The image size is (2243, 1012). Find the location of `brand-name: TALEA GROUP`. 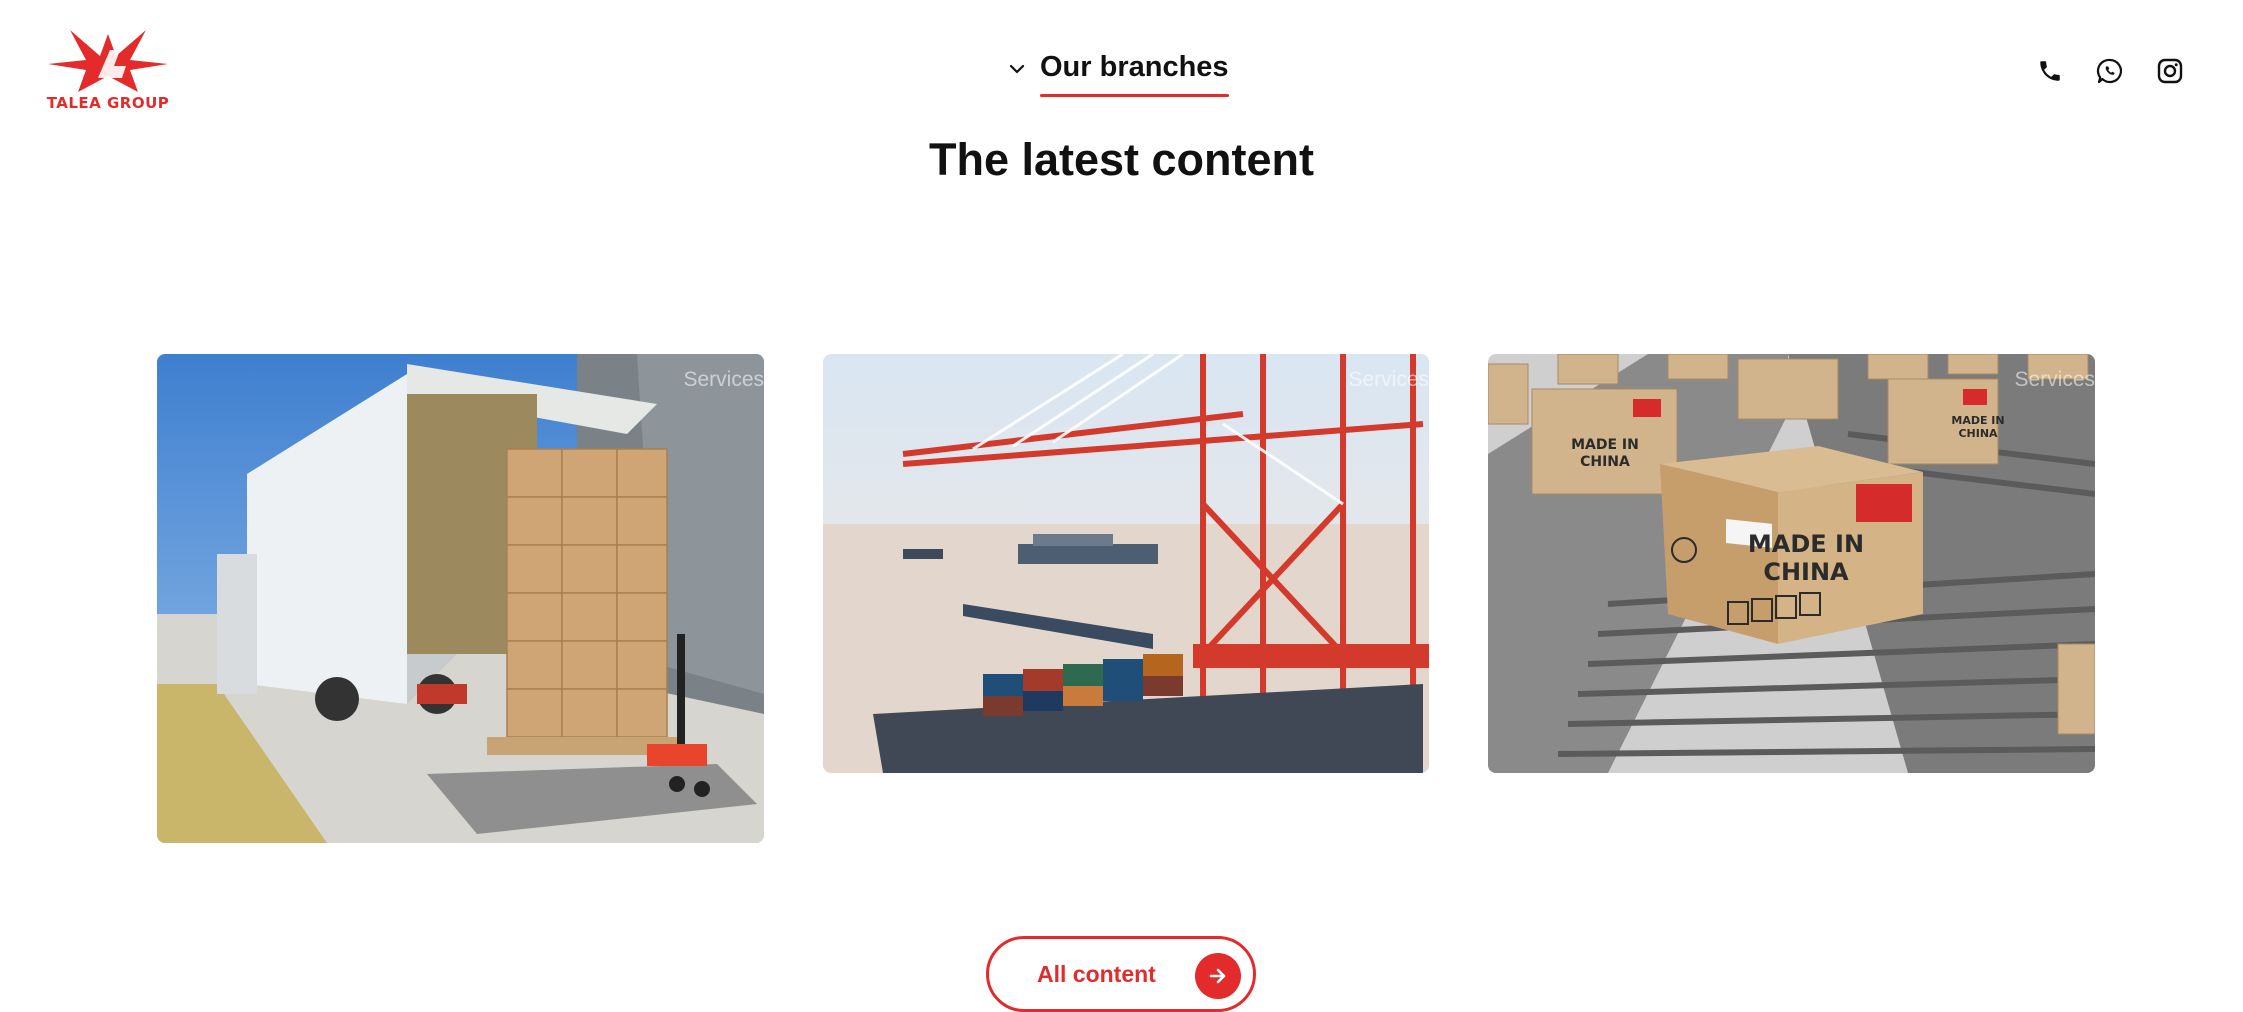

brand-name: TALEA GROUP is located at coordinates (108, 103).